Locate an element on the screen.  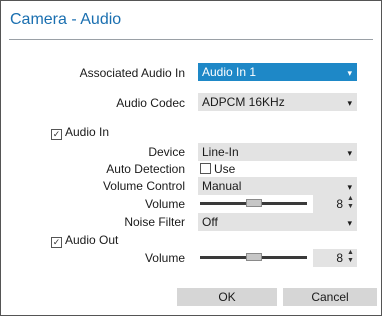
noise-filter-dropdown: Off ▾ is located at coordinates (277, 222).